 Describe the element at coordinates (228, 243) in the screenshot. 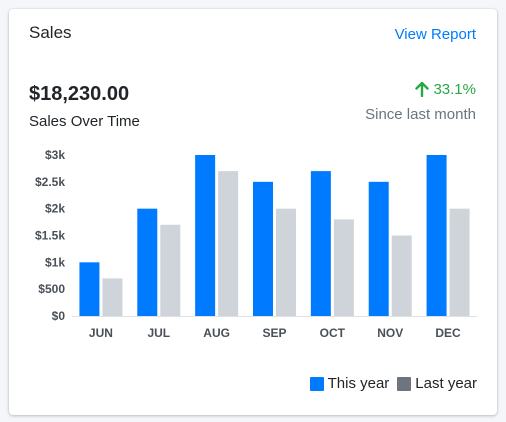

I see `bar-last-year-aug` at that location.